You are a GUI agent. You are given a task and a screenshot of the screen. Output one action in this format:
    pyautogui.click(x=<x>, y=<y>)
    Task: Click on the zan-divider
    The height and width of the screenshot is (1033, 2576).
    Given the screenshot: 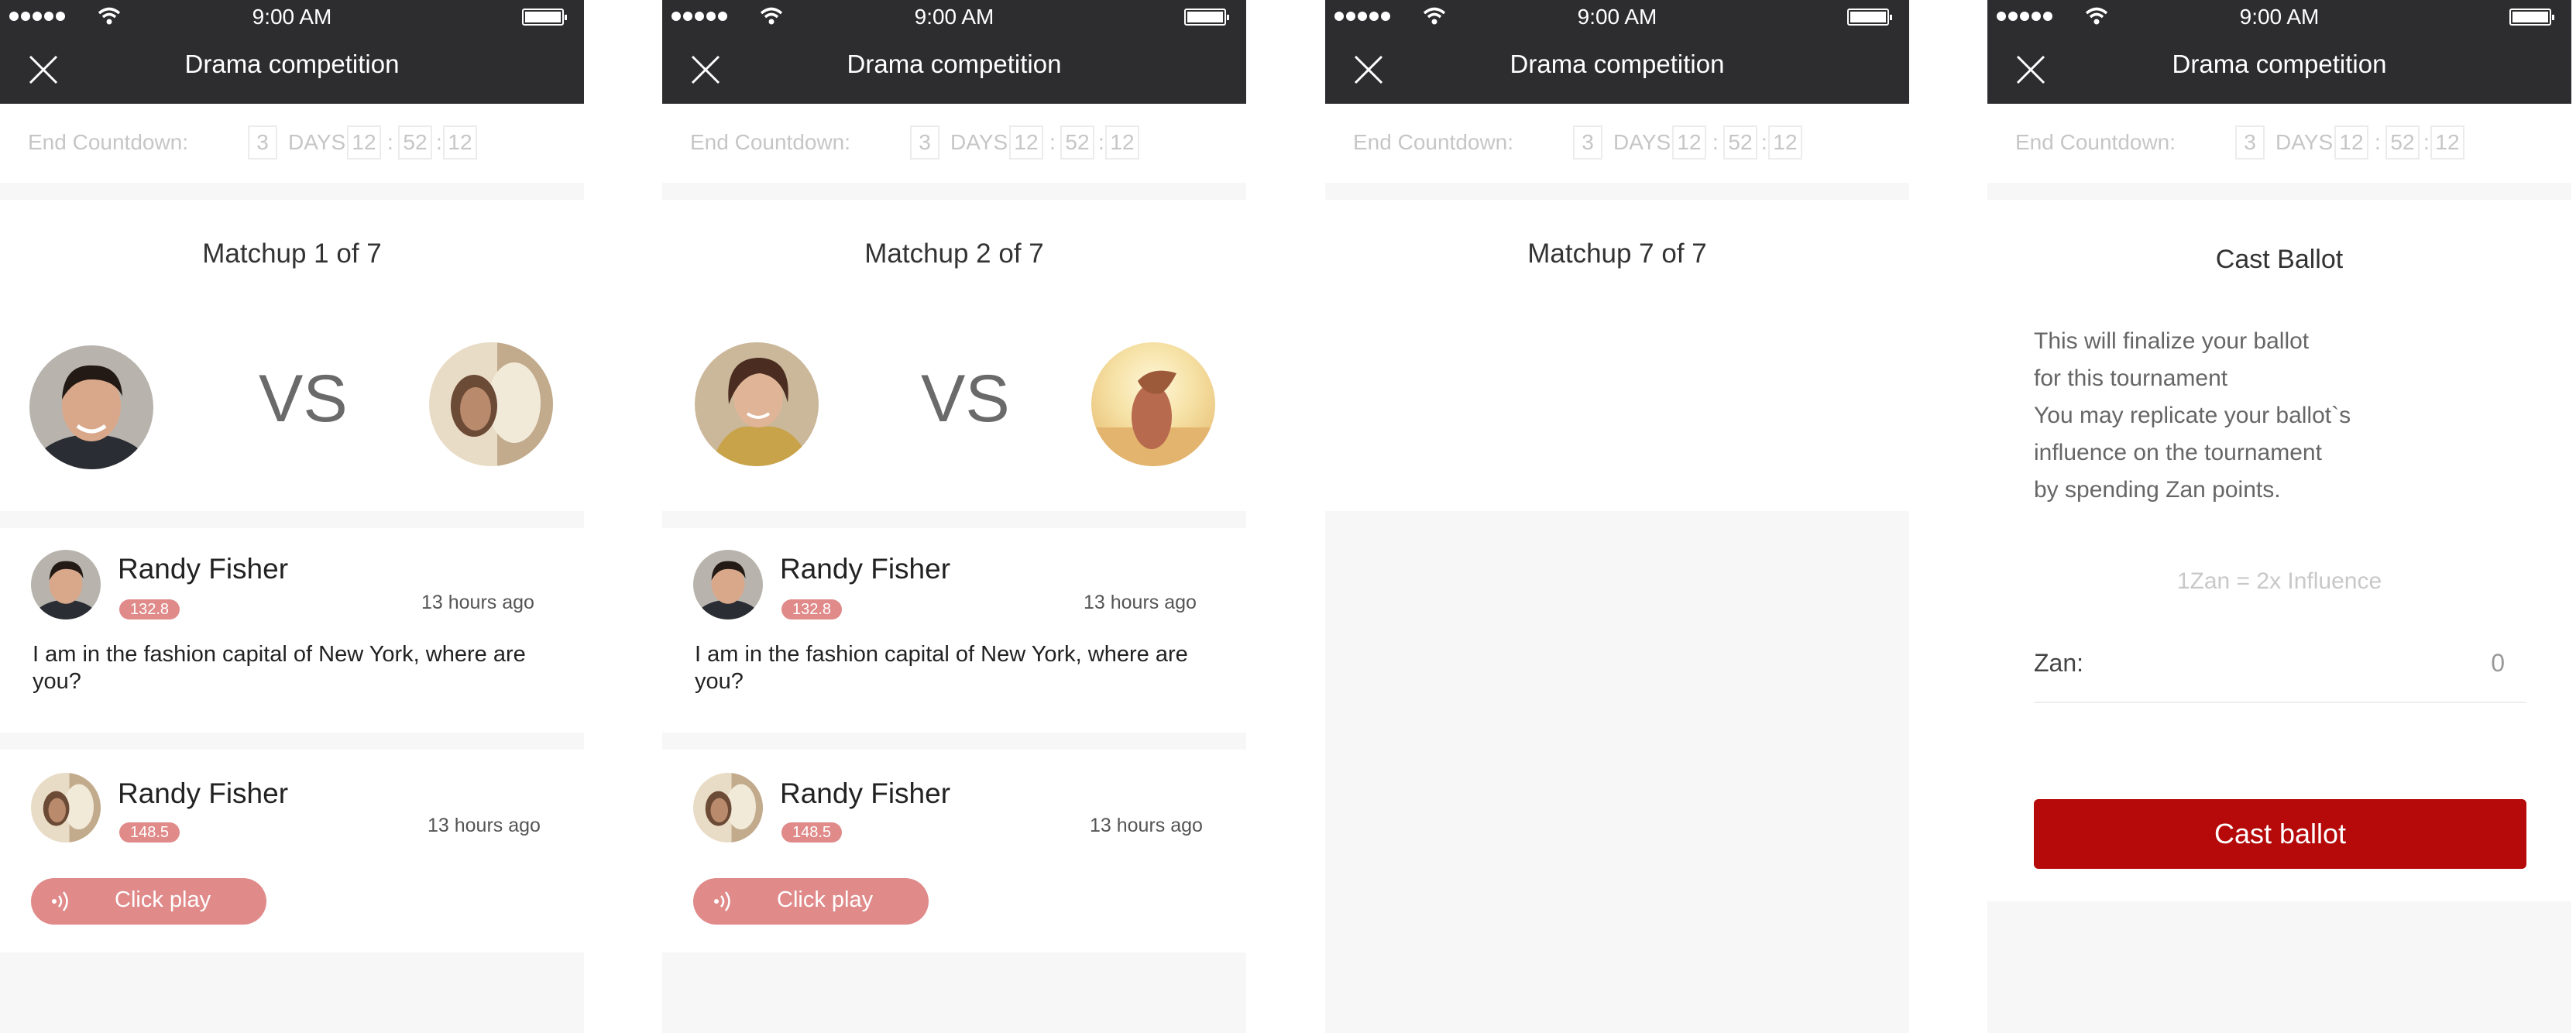 What is the action you would take?
    pyautogui.click(x=2280, y=702)
    